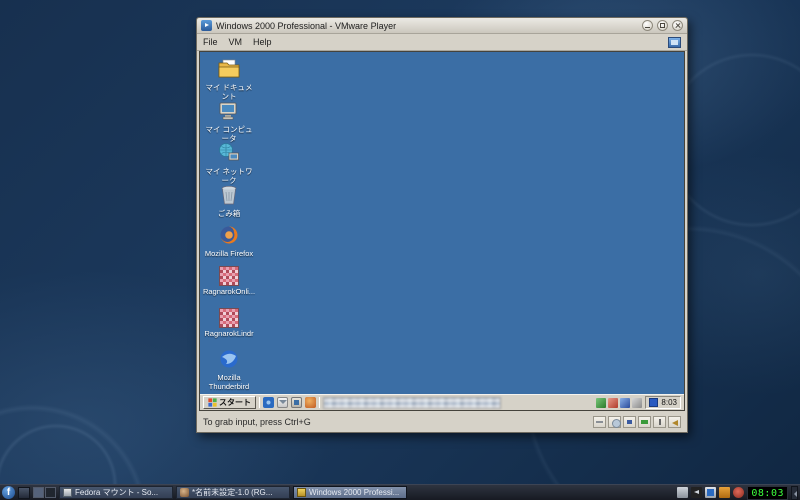 This screenshot has height=500, width=800. Describe the element at coordinates (228, 111) in the screenshot. I see `computer-icon` at that location.